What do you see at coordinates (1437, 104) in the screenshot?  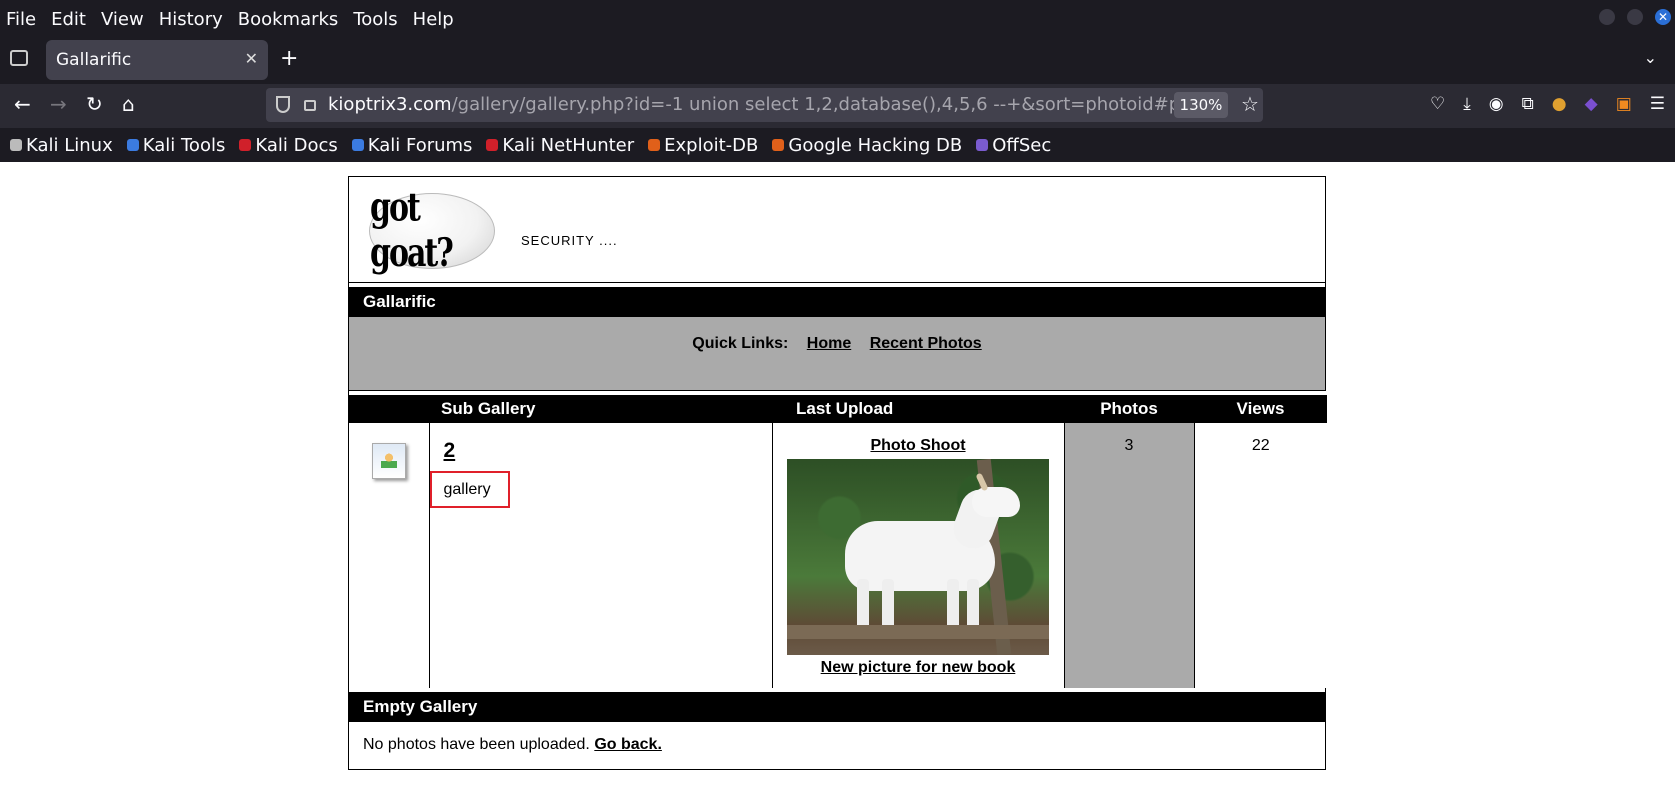 I see `pocket-icon: ♡` at bounding box center [1437, 104].